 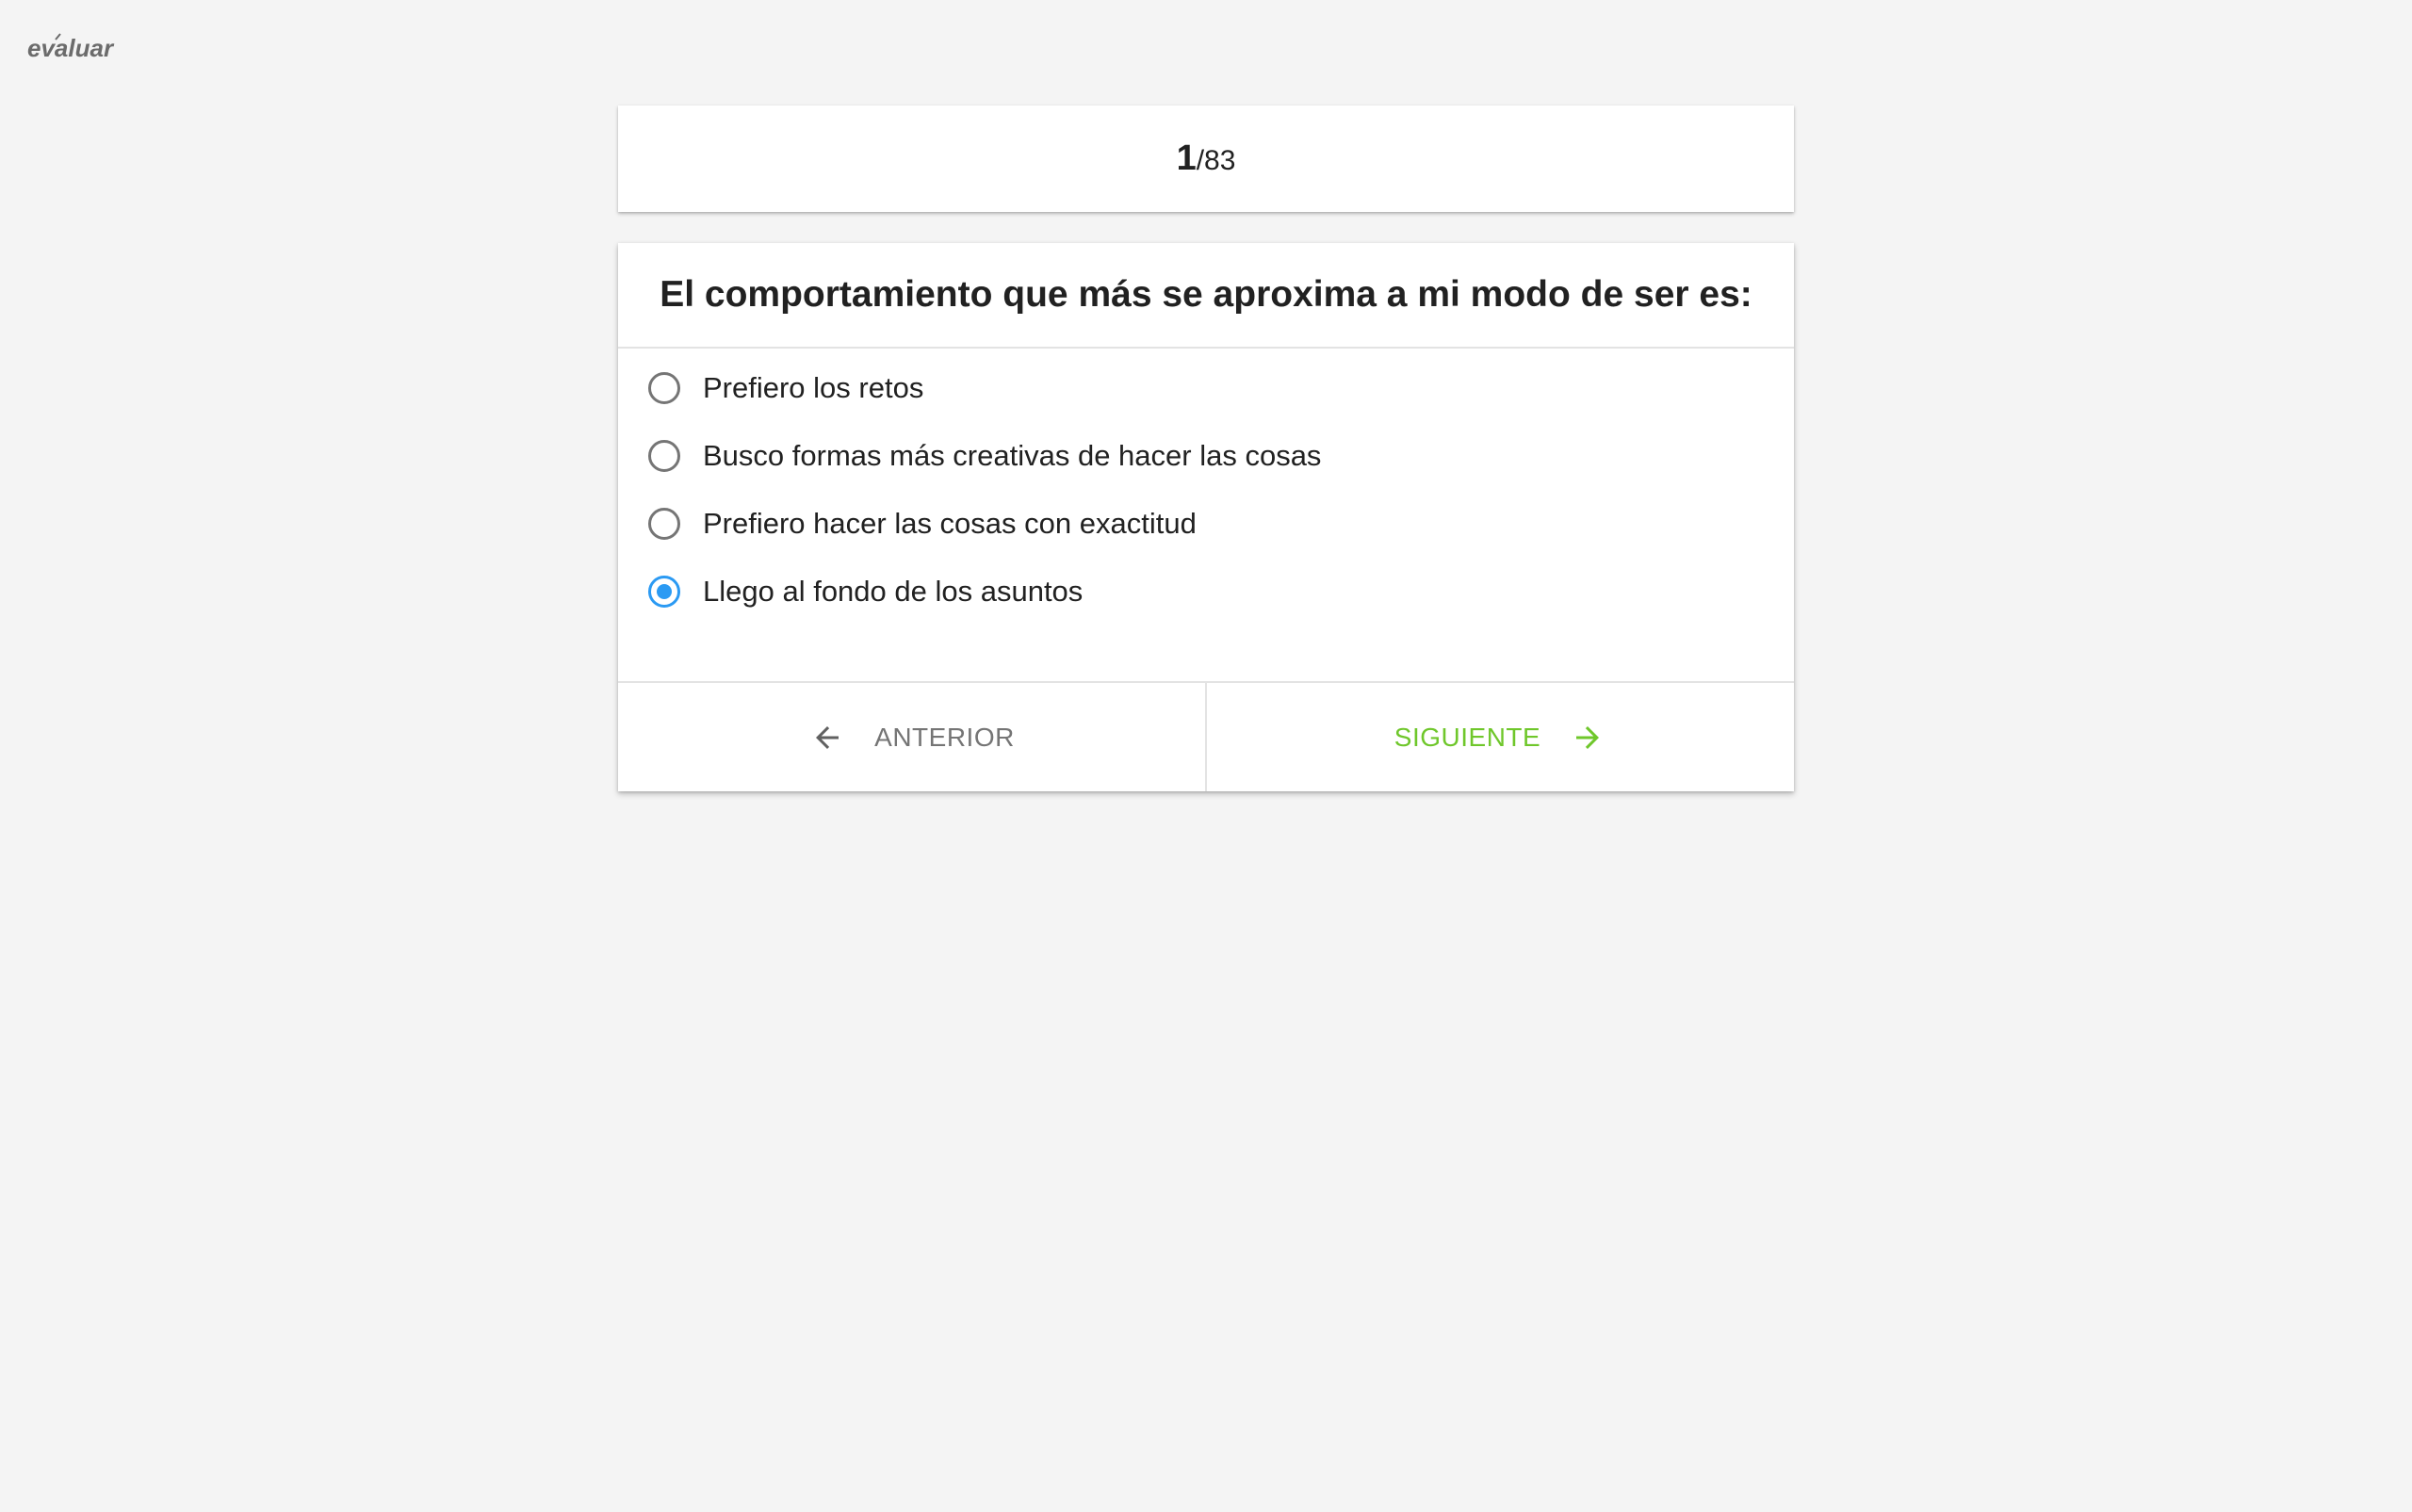 I want to click on next-button-label: SIGUIENTE, so click(x=1467, y=737).